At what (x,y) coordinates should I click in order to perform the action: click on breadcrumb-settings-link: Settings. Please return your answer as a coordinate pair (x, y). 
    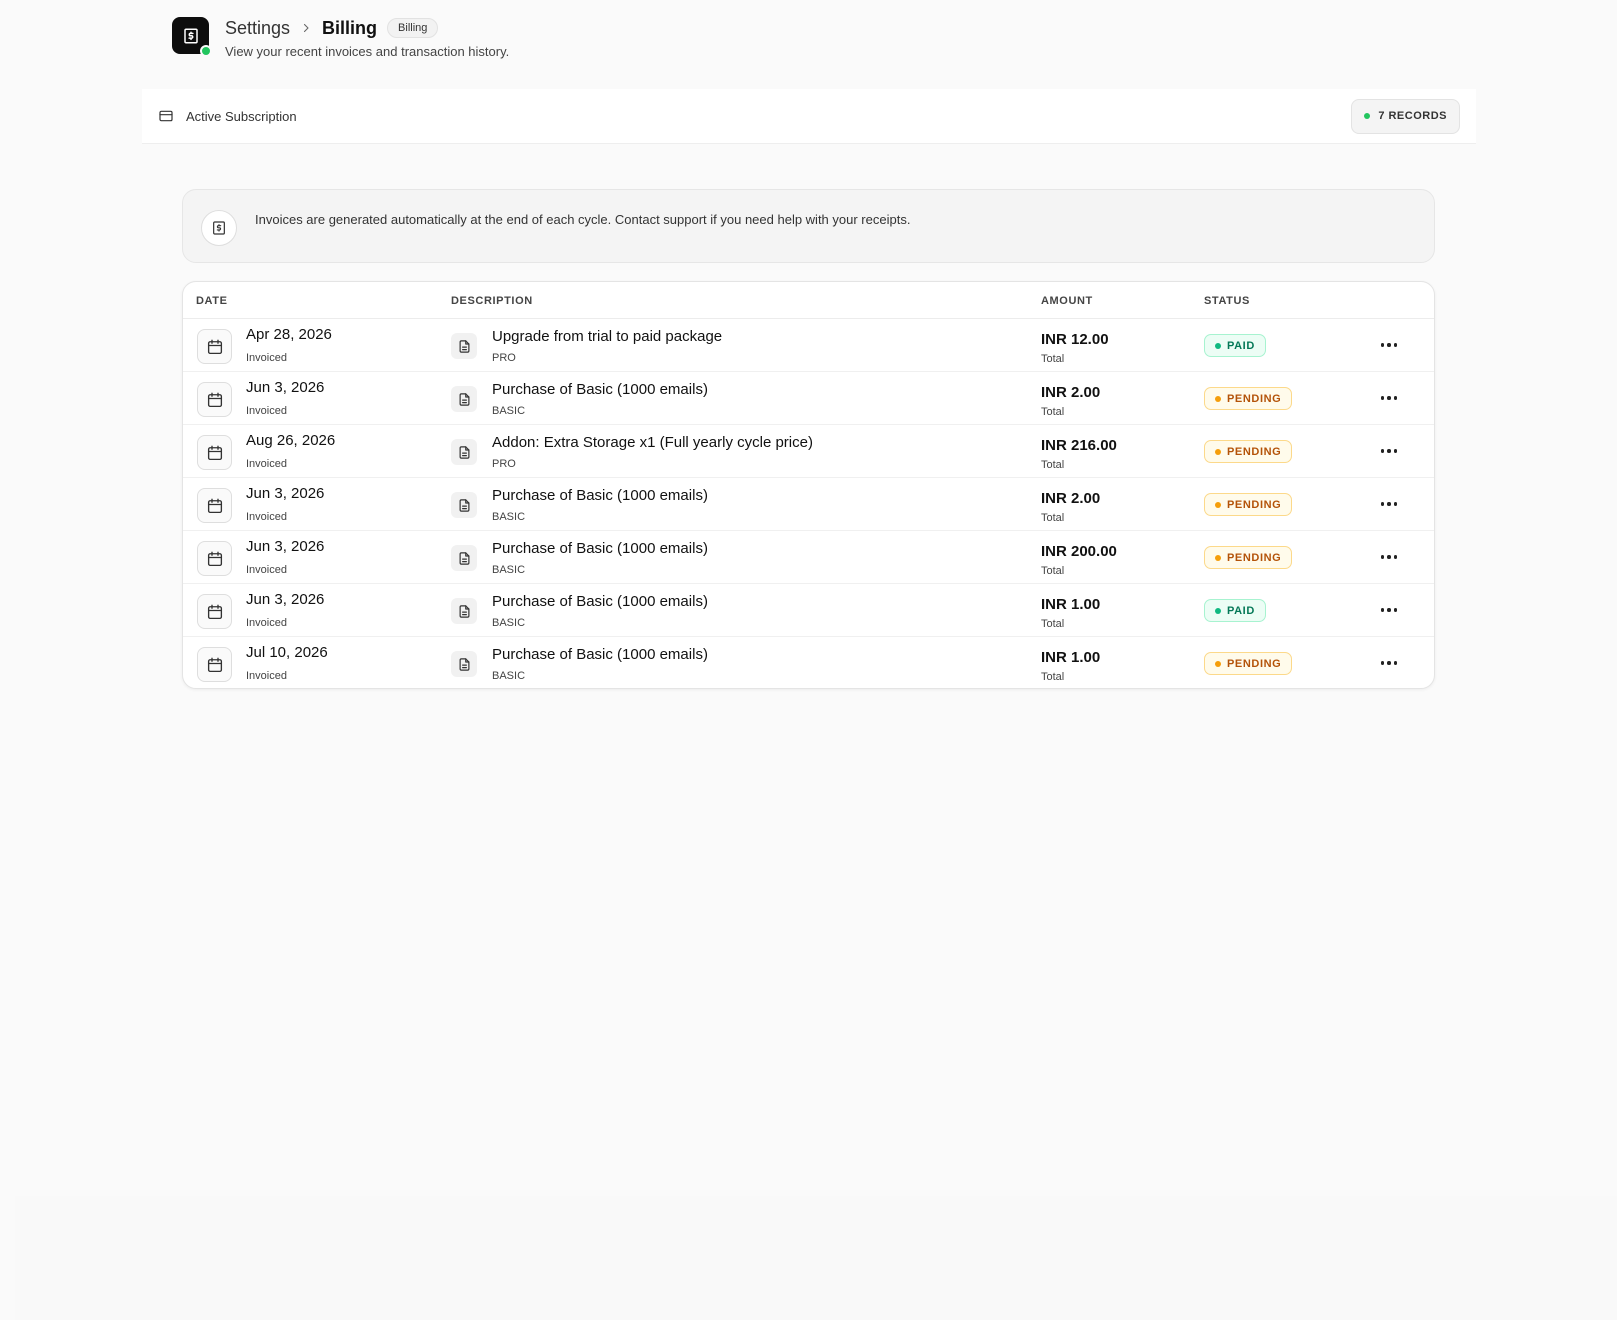
    Looking at the image, I should click on (257, 28).